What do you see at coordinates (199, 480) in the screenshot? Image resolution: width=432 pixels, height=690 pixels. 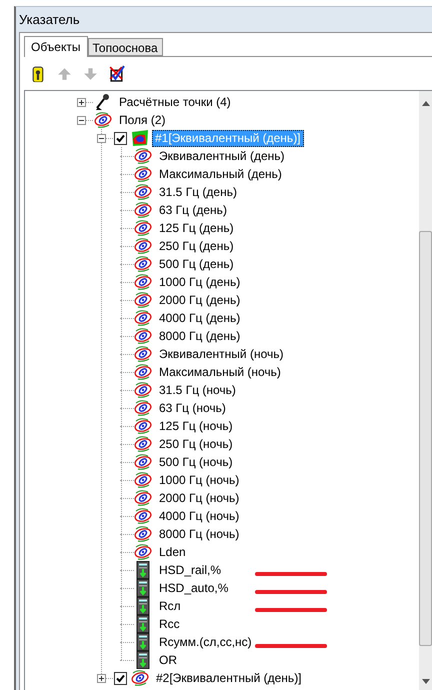 I see `tree-item: 1000 Гц (ночь)` at bounding box center [199, 480].